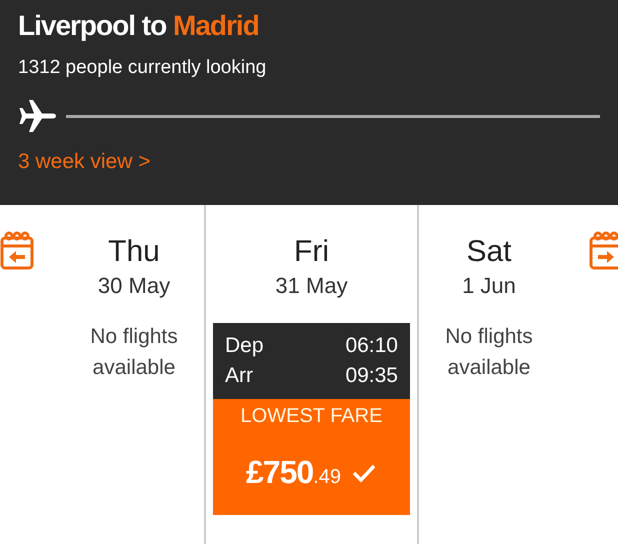 Image resolution: width=618 pixels, height=544 pixels. Describe the element at coordinates (143, 68) in the screenshot. I see `watchers-count: 1312 people currently looking` at that location.